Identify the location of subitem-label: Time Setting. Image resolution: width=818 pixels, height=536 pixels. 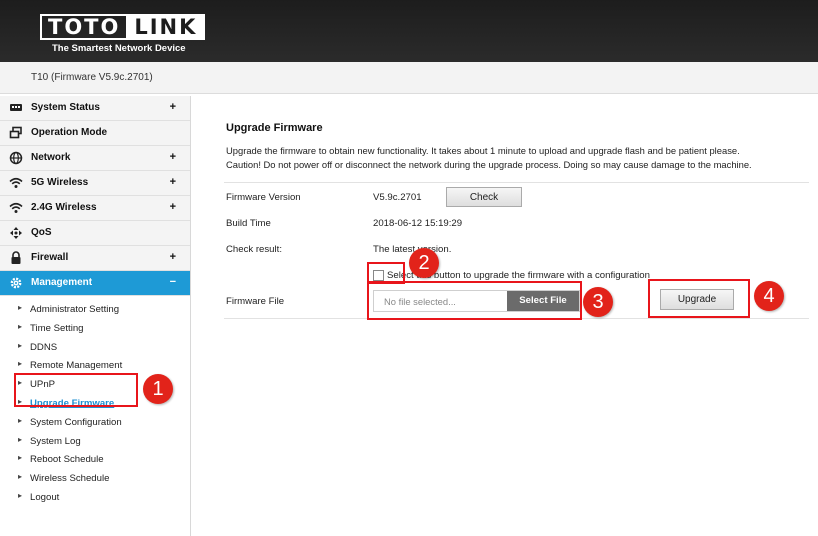
(57, 328).